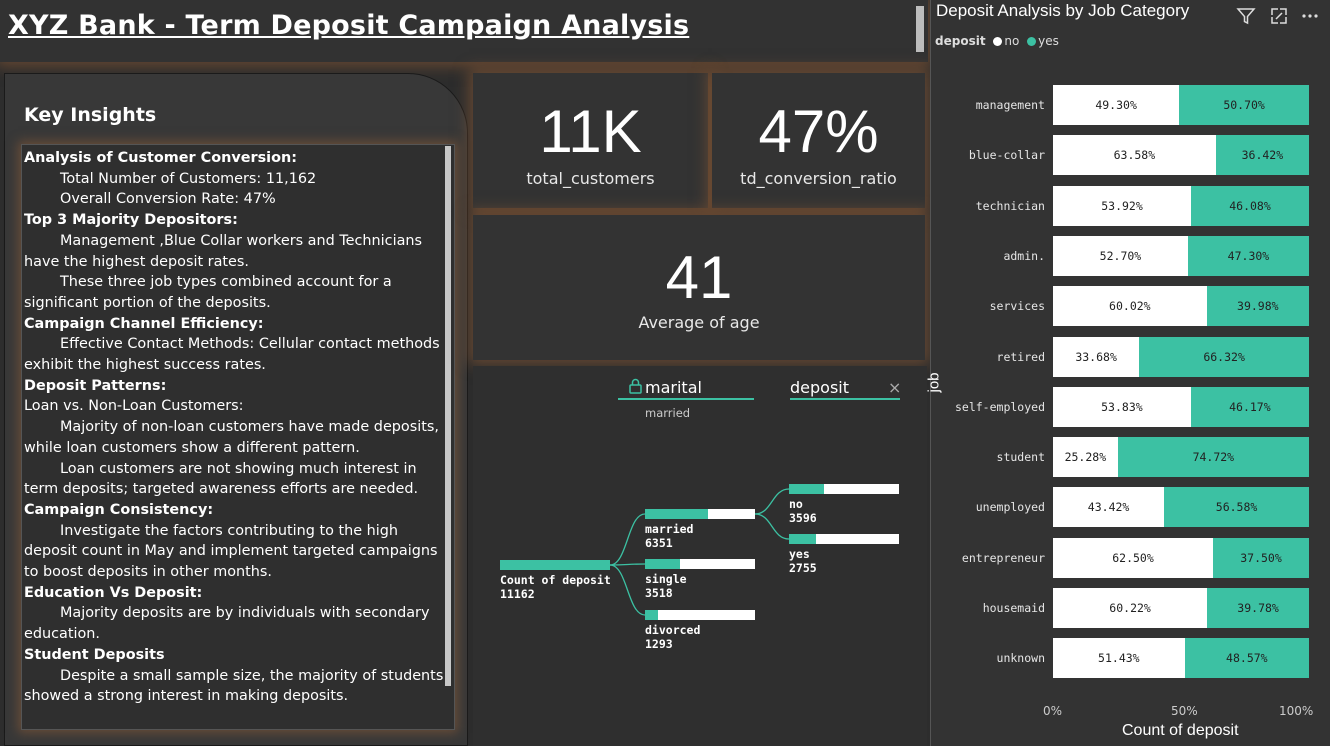 The height and width of the screenshot is (746, 1330). What do you see at coordinates (1262, 155) in the screenshot?
I see `bar-yes-blue-collar: 36.42%` at bounding box center [1262, 155].